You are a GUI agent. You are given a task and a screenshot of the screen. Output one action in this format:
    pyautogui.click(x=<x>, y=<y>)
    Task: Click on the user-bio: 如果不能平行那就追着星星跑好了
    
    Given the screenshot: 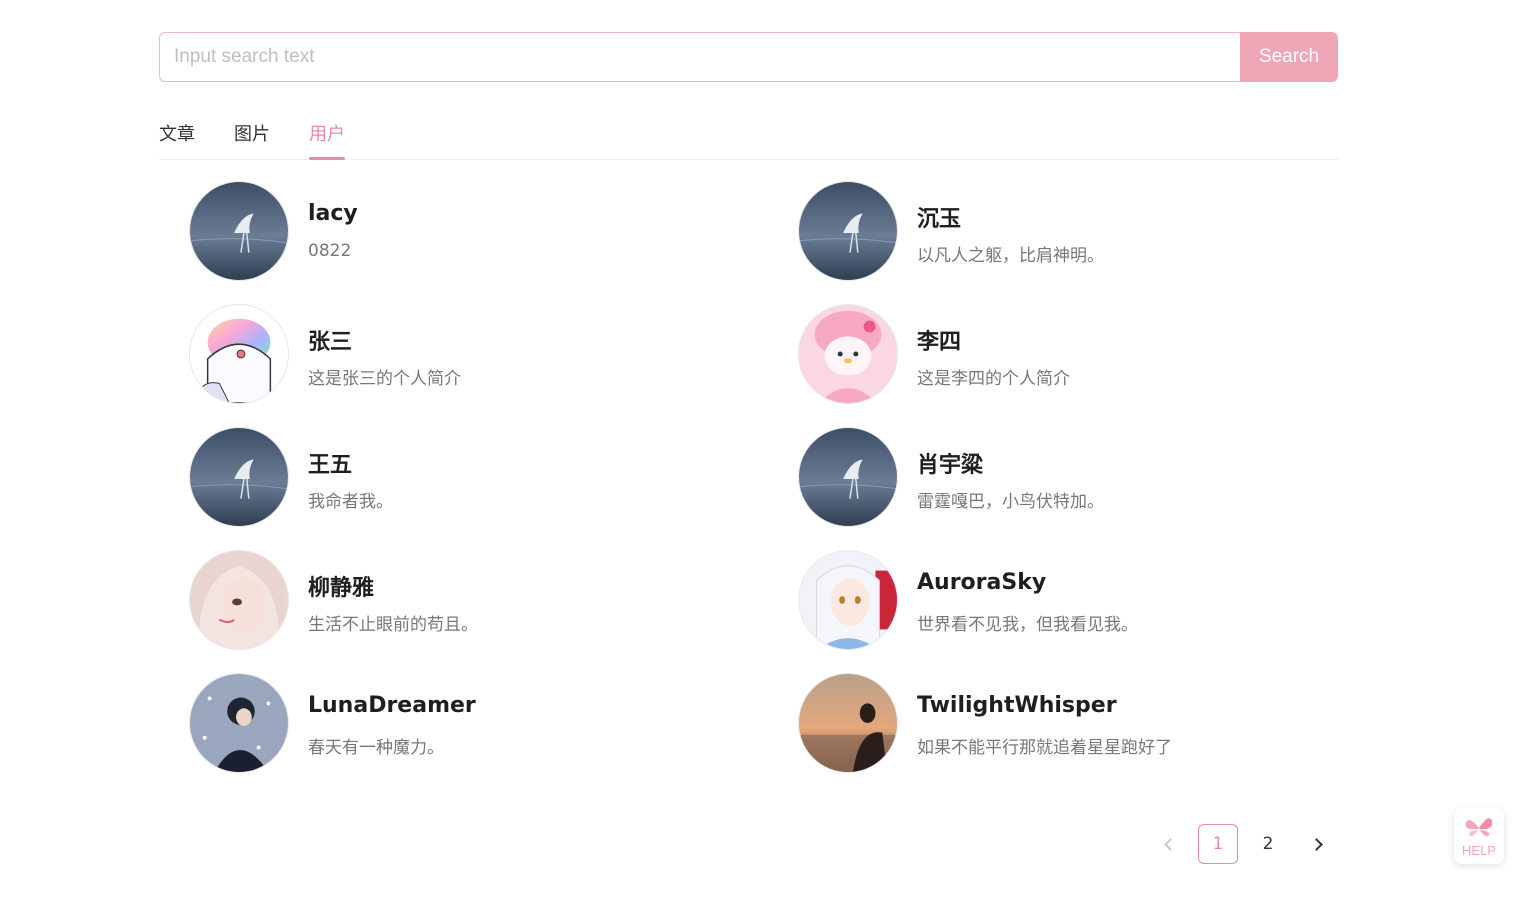 What is the action you would take?
    pyautogui.click(x=1044, y=748)
    